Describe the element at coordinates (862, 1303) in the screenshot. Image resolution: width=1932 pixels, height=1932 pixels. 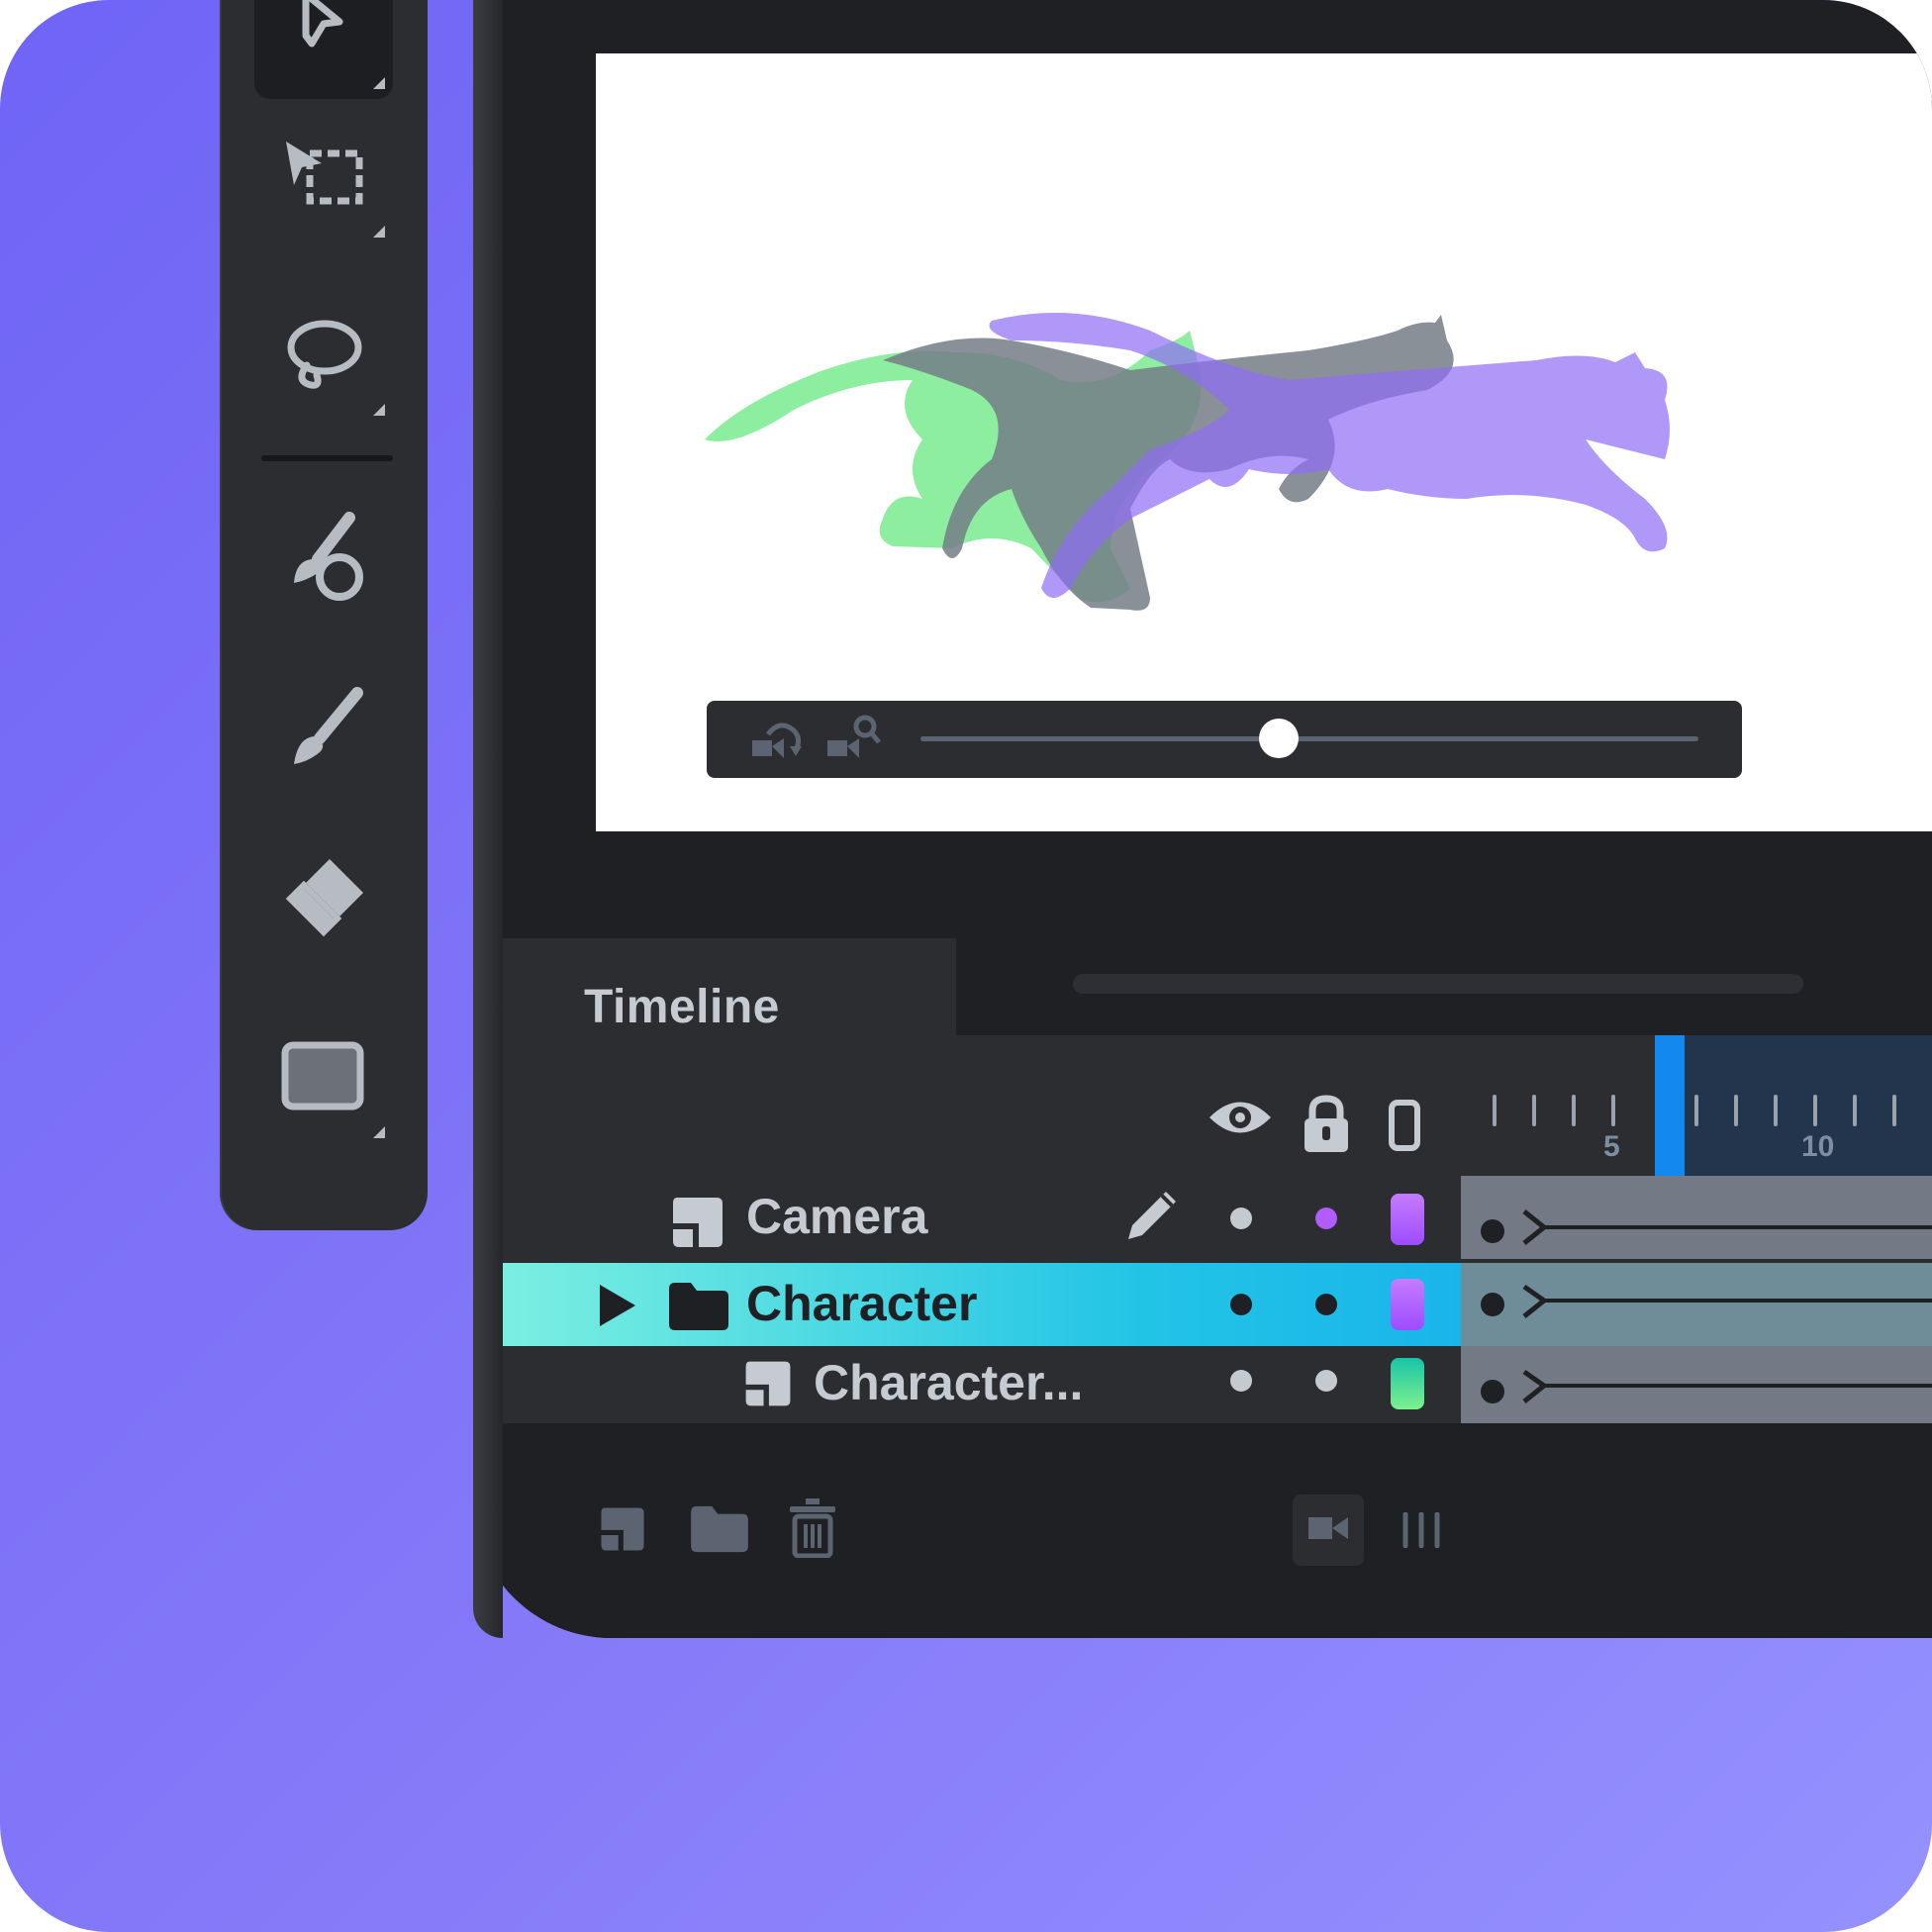
I see `layer-name: Character` at that location.